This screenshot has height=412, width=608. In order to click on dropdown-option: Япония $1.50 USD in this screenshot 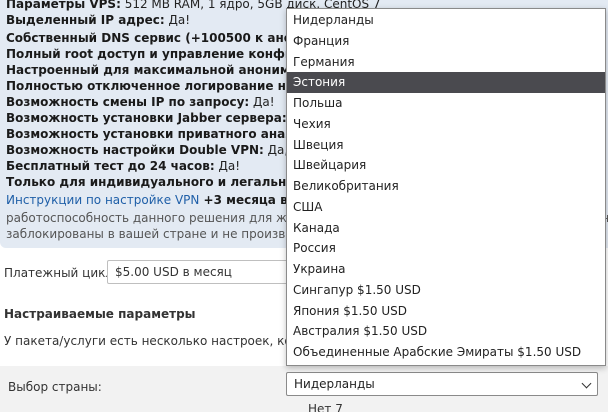, I will do `click(446, 311)`.